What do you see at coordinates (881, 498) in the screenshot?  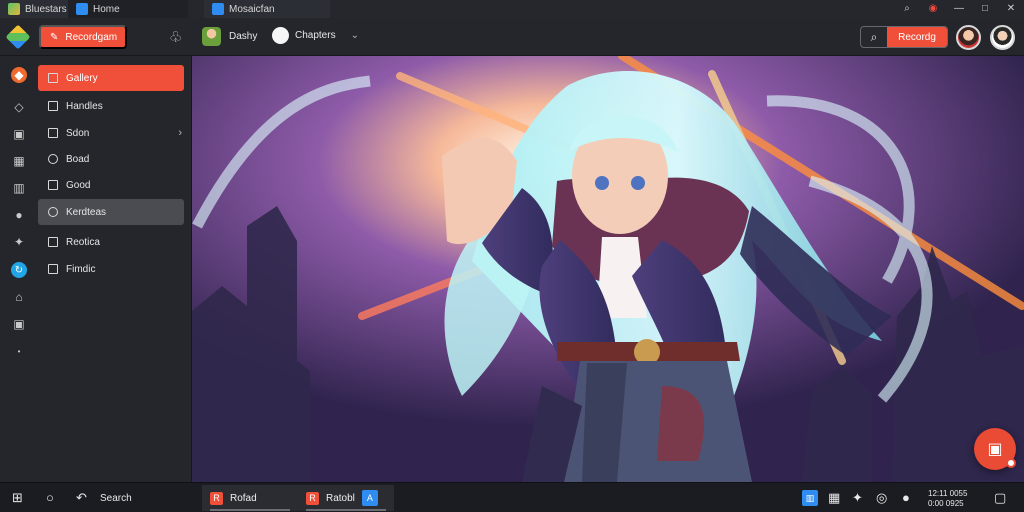 I see `tray-settings-icon: ◎` at bounding box center [881, 498].